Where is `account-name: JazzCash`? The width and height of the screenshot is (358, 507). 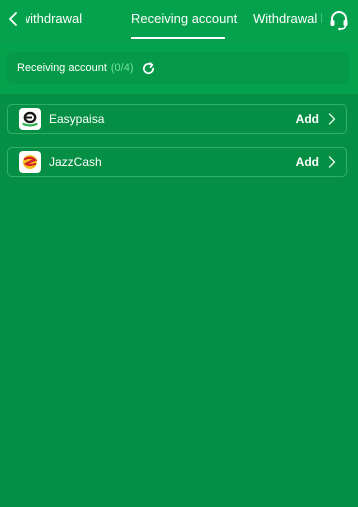
account-name: JazzCash is located at coordinates (75, 162).